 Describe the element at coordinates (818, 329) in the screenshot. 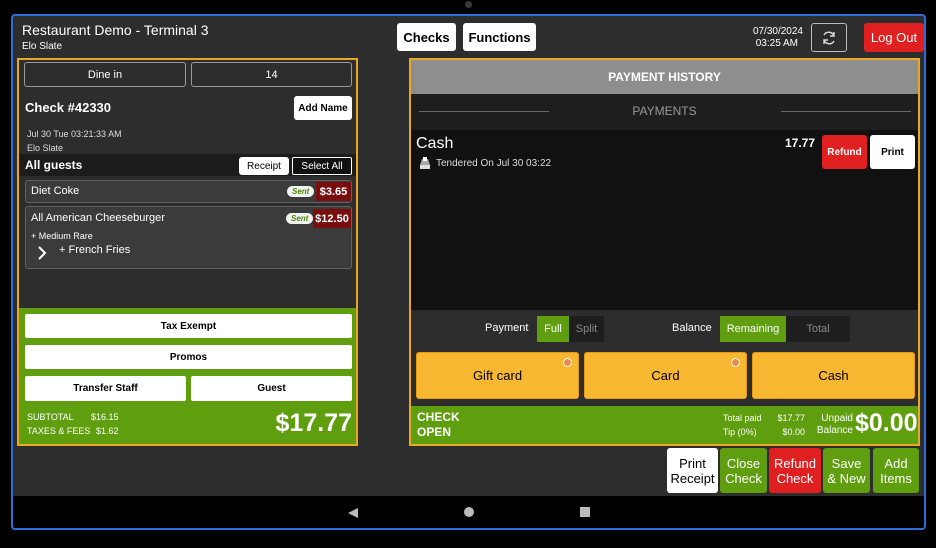

I see `balance-total-toggle: Total` at that location.